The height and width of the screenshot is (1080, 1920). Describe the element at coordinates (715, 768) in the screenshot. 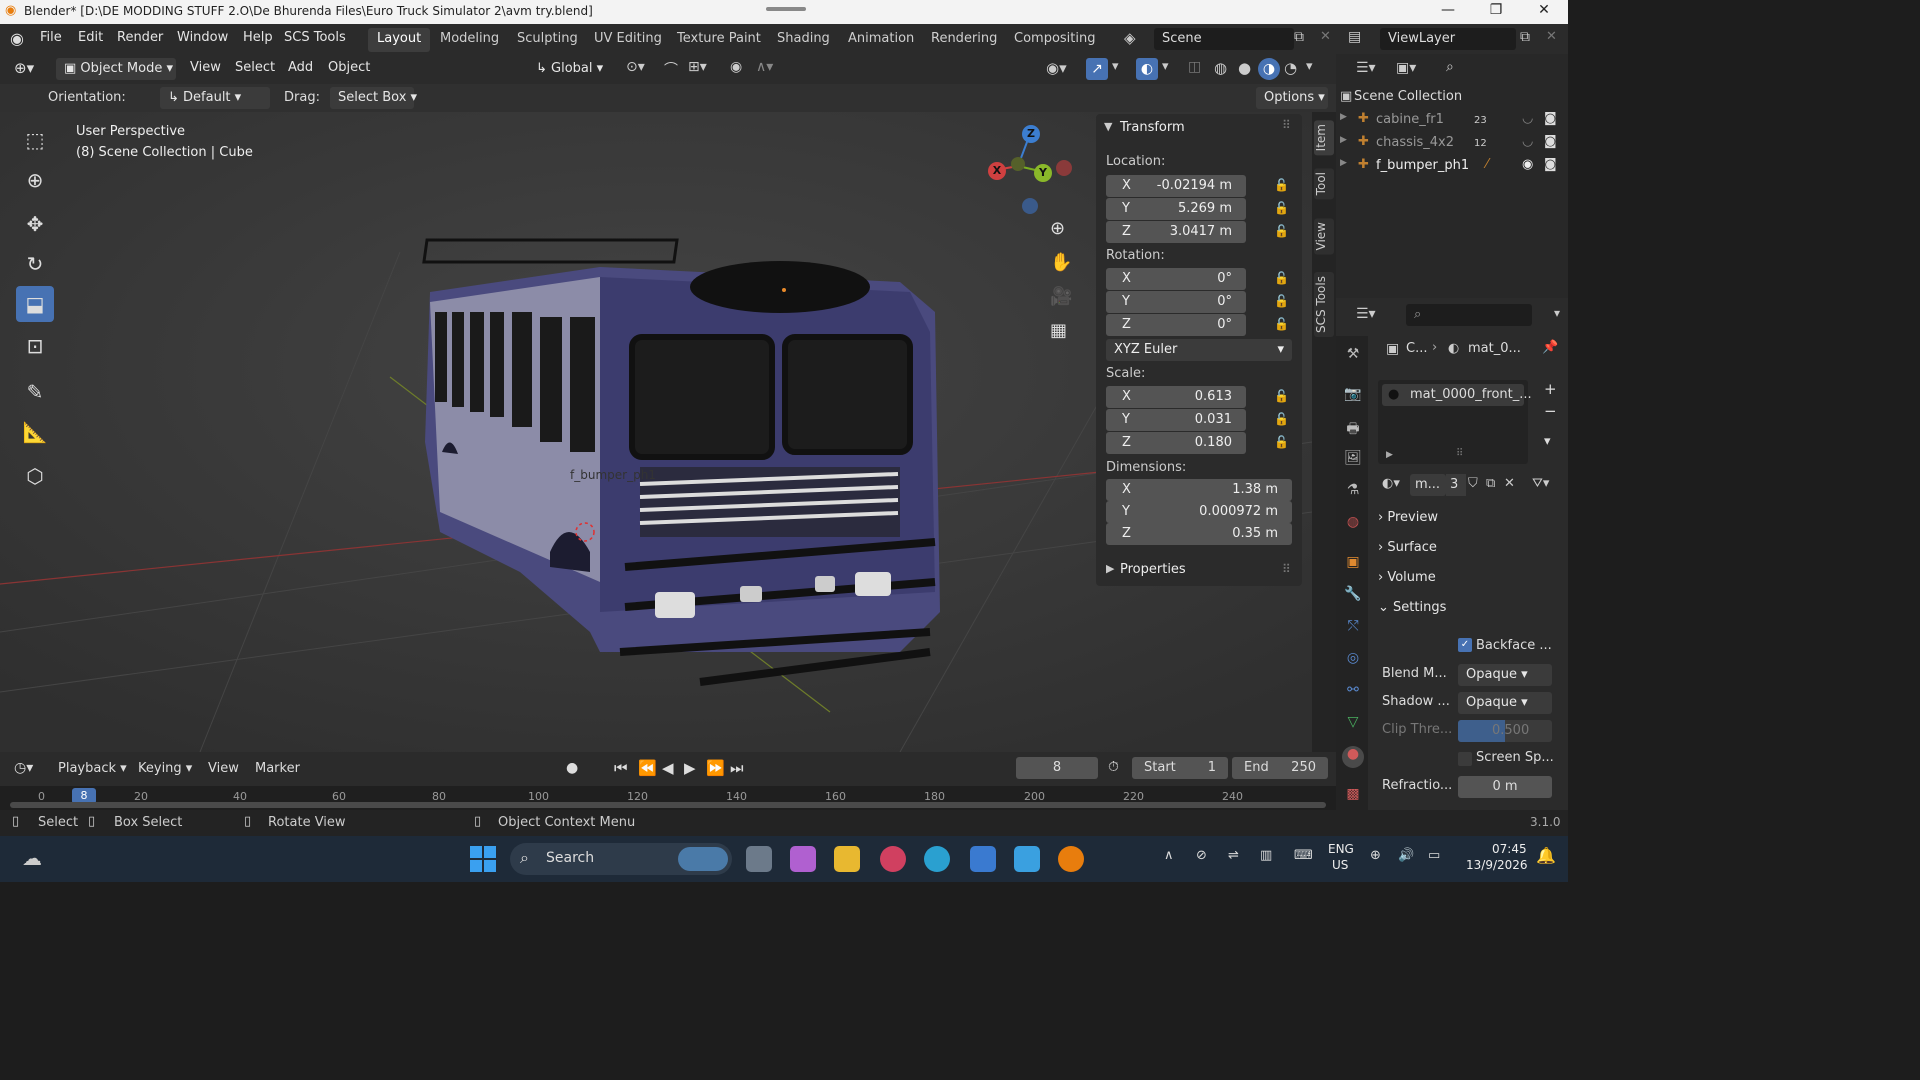

I see `next-keyframe-icon: ⏩` at that location.